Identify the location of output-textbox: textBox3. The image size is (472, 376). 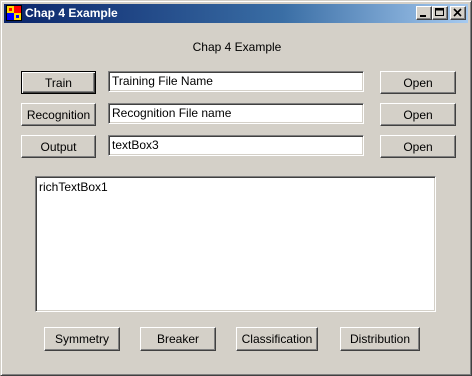
(236, 145).